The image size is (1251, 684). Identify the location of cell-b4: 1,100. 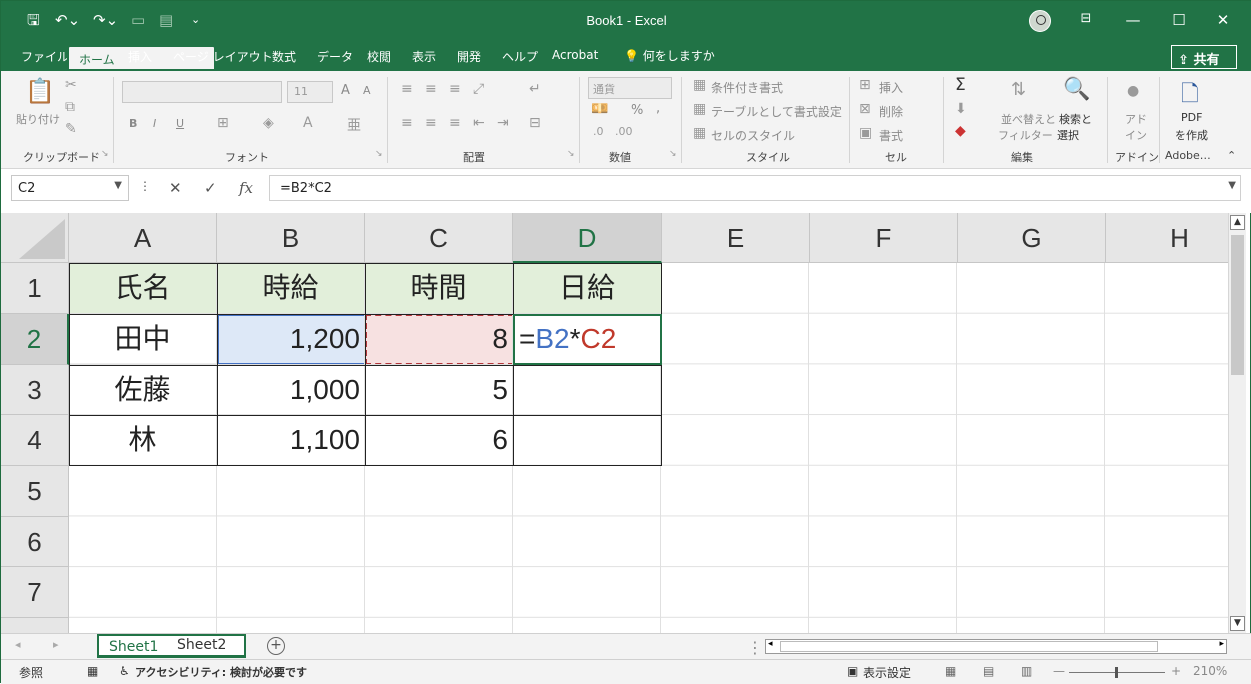
(291, 440).